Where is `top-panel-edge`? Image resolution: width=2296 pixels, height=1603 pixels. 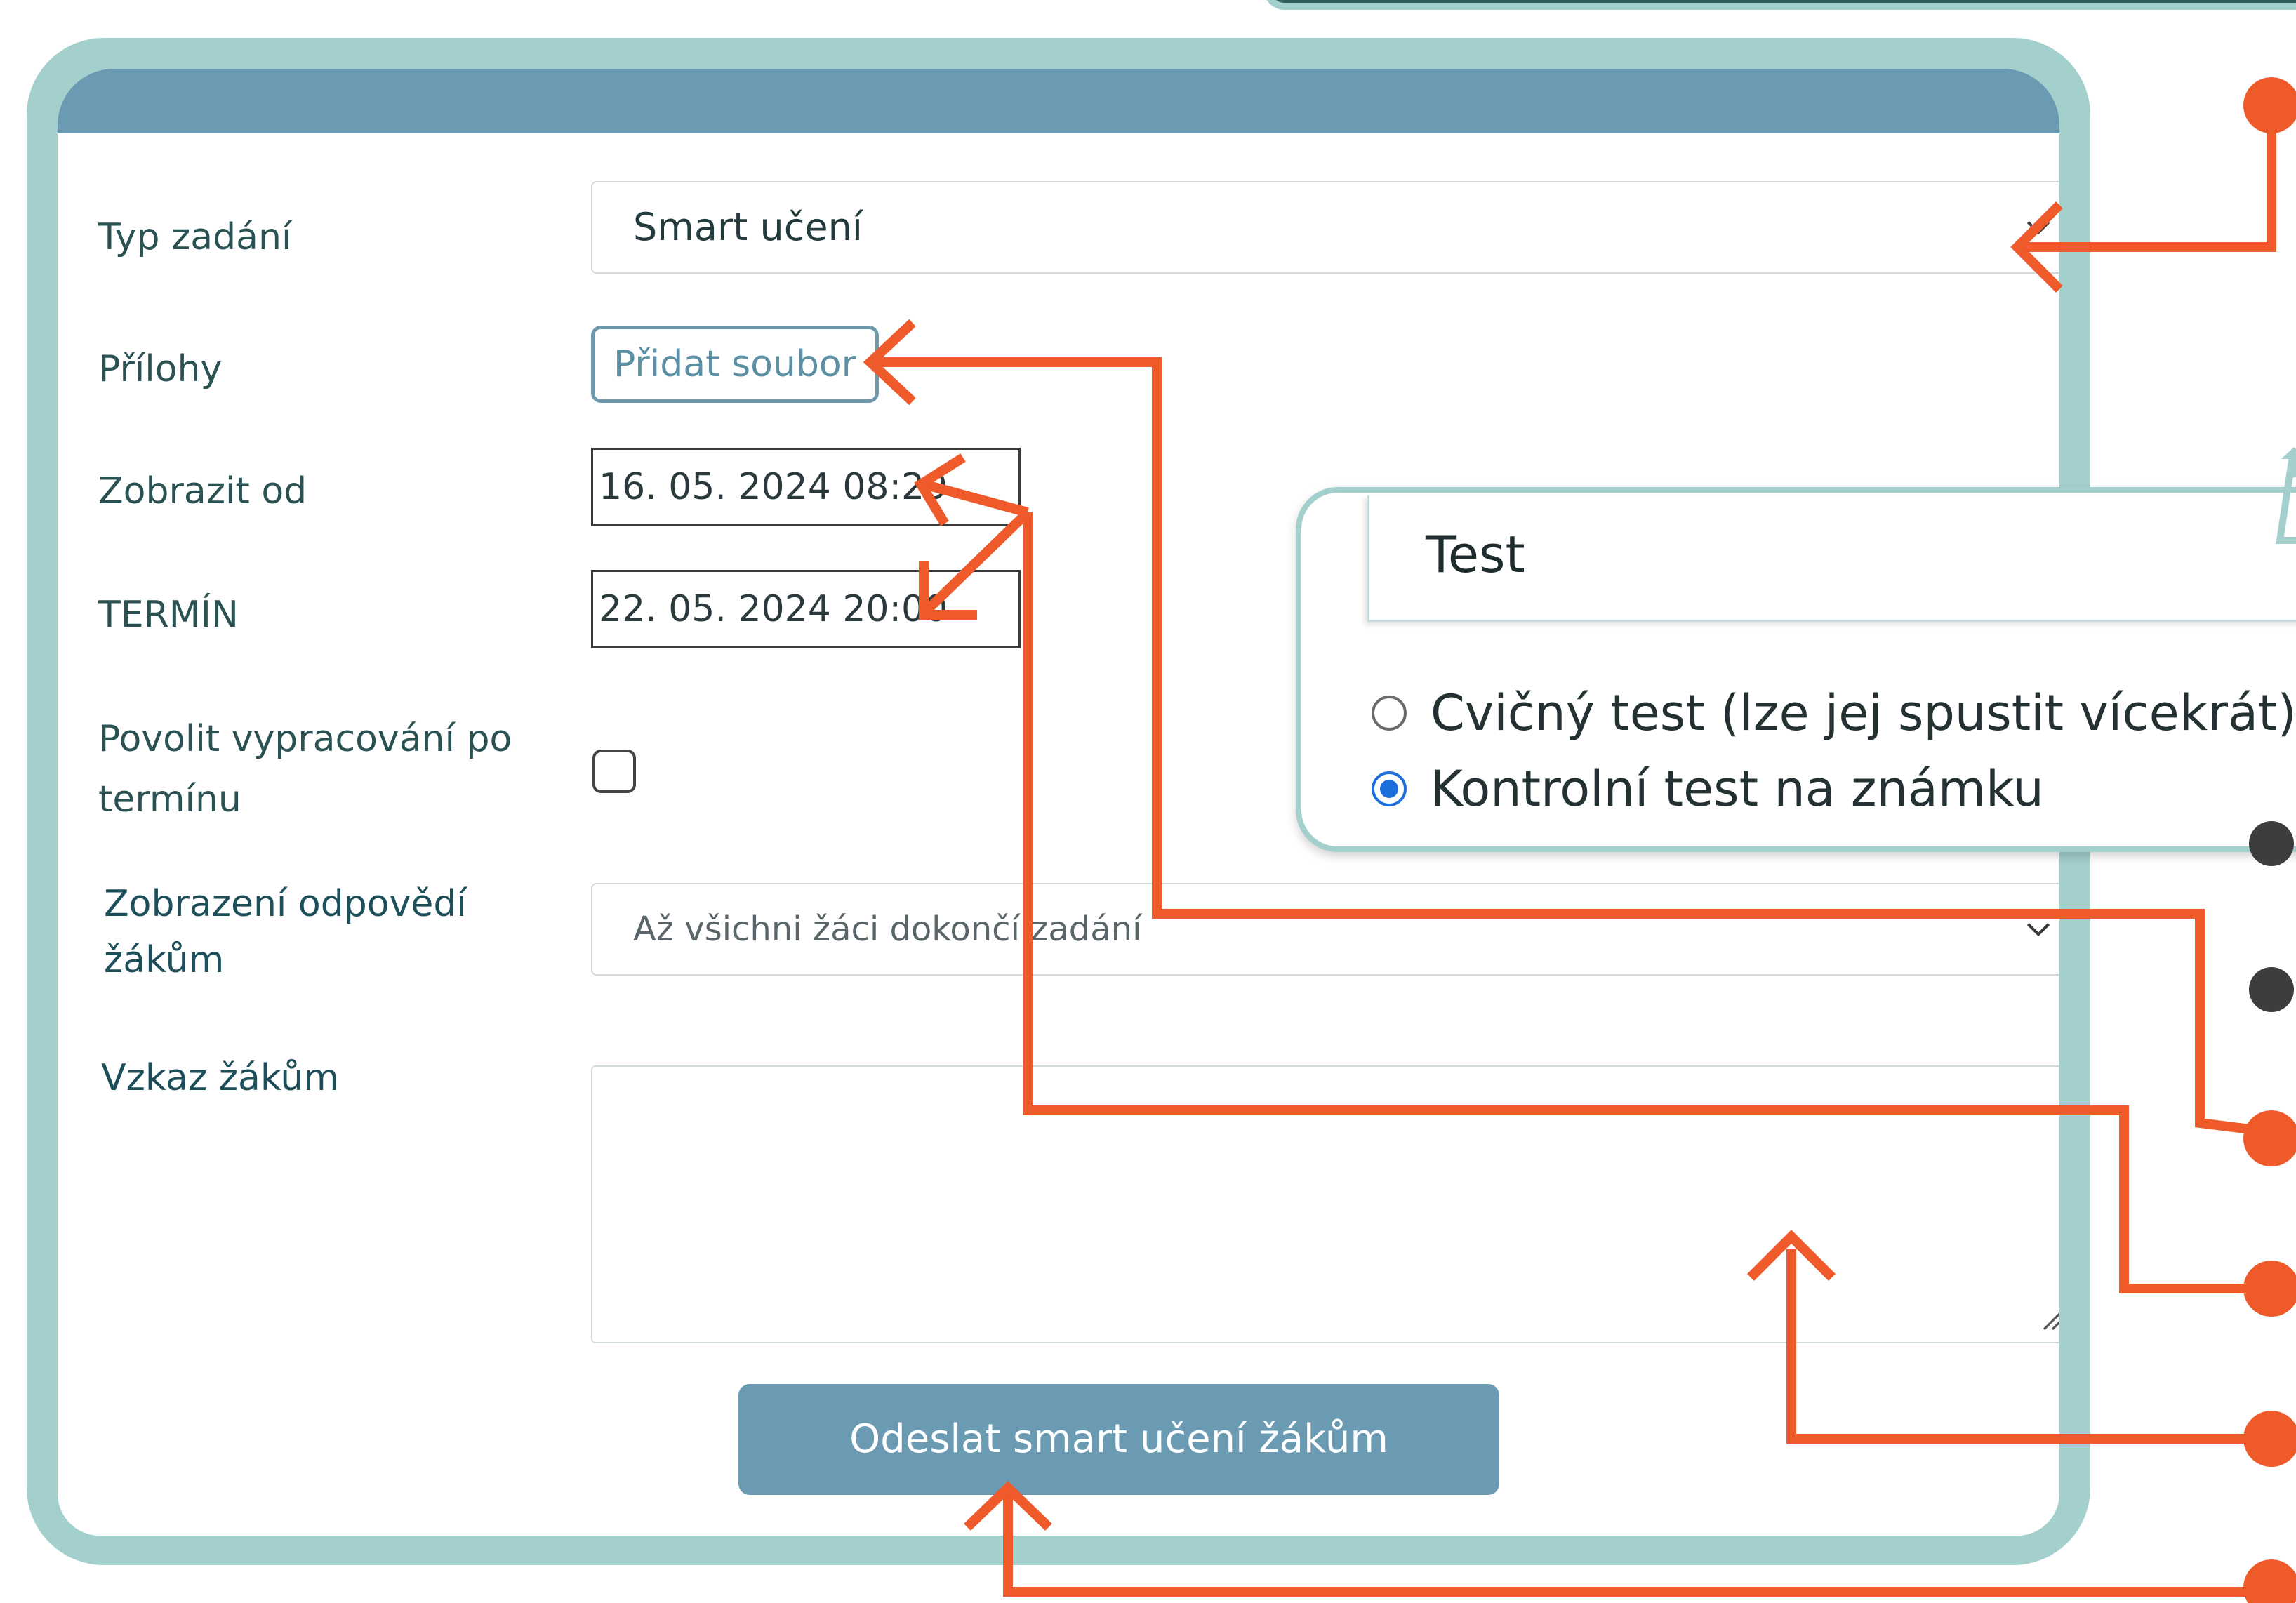
top-panel-edge is located at coordinates (1779, 5).